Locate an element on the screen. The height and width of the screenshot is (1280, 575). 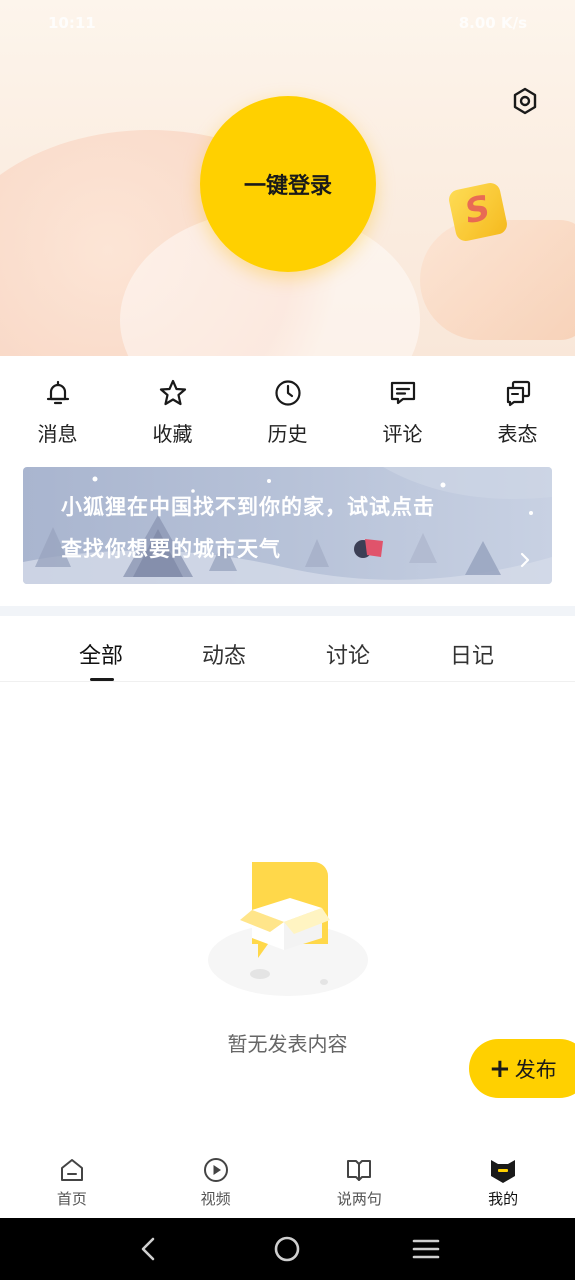
quick-menu-favorites: 收藏 is located at coordinates (172, 406).